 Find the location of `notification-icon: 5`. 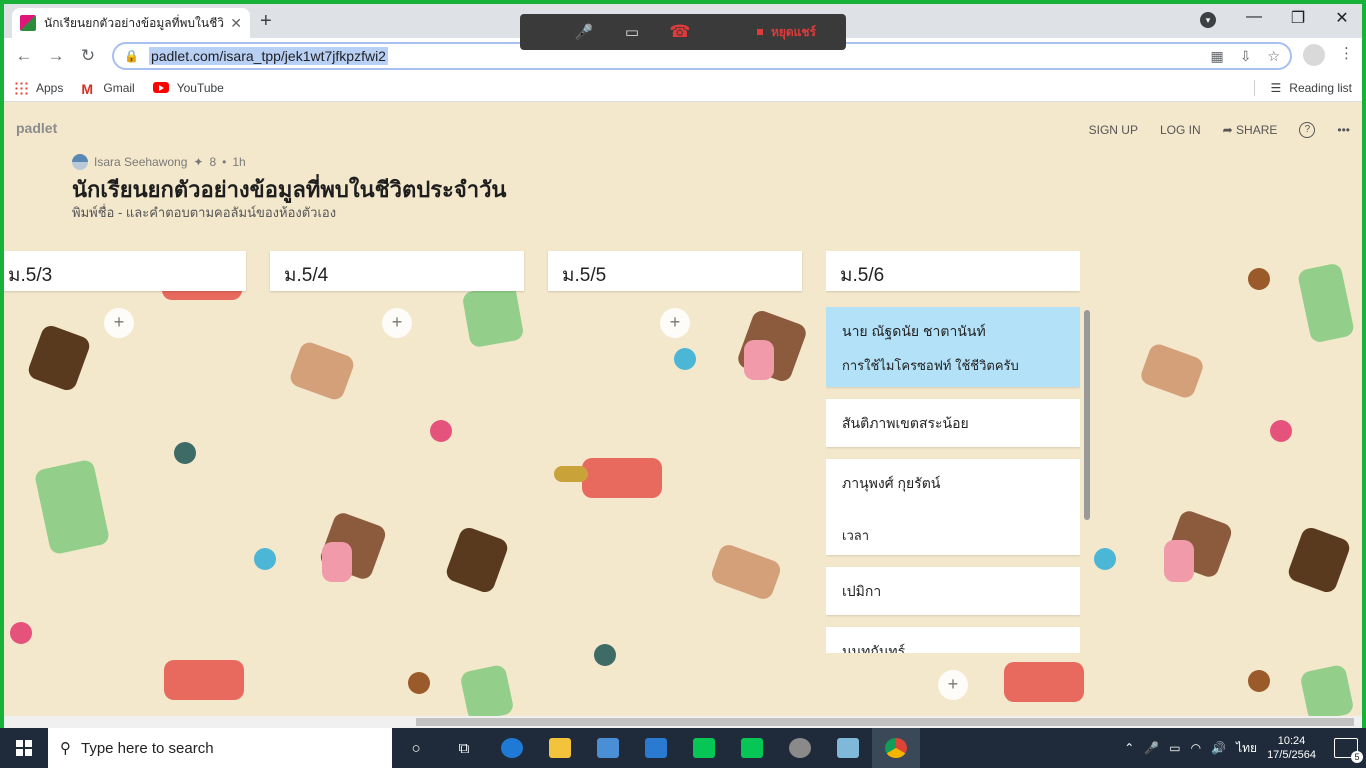

notification-icon: 5 is located at coordinates (1348, 750).